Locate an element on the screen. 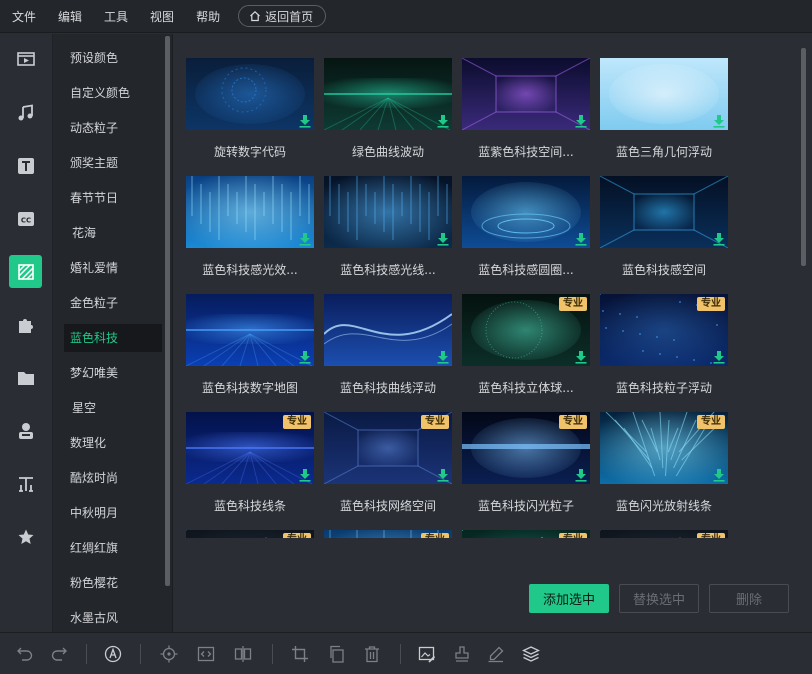  template-tile: 专业 蓝色科技线条 is located at coordinates (250, 463).